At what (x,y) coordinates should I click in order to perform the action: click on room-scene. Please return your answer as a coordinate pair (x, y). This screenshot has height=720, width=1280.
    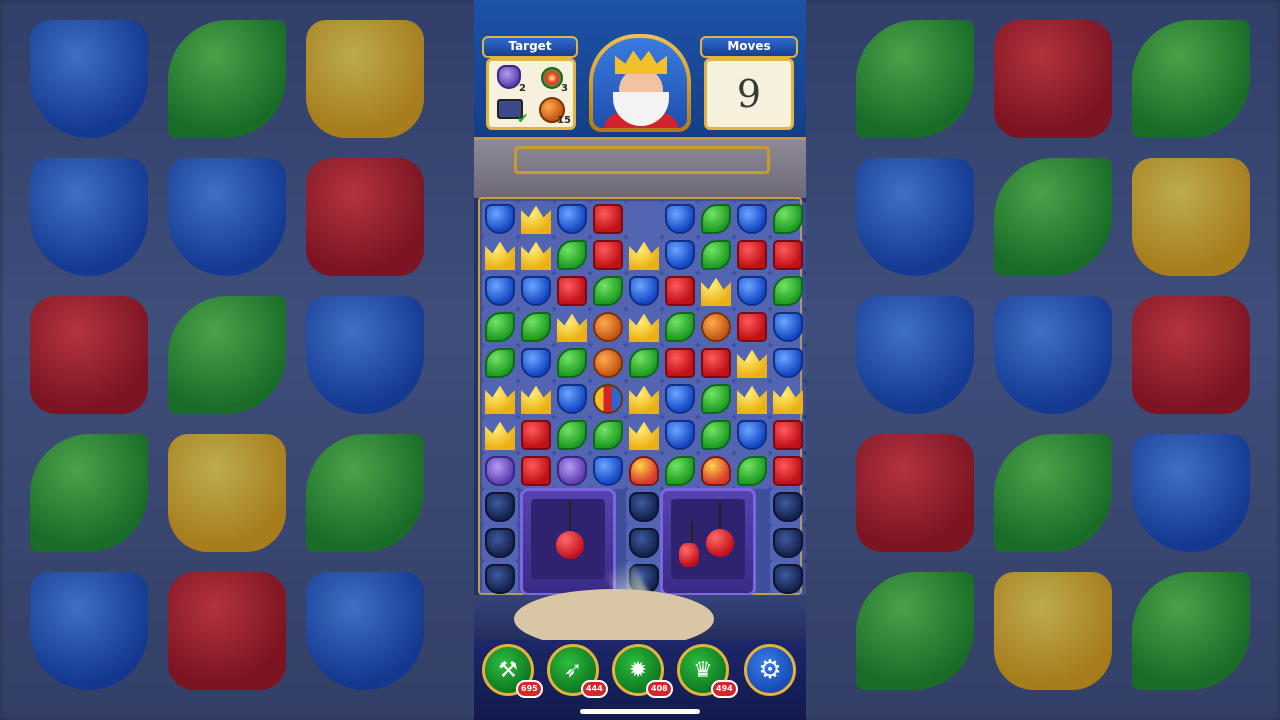
    Looking at the image, I should click on (640, 169).